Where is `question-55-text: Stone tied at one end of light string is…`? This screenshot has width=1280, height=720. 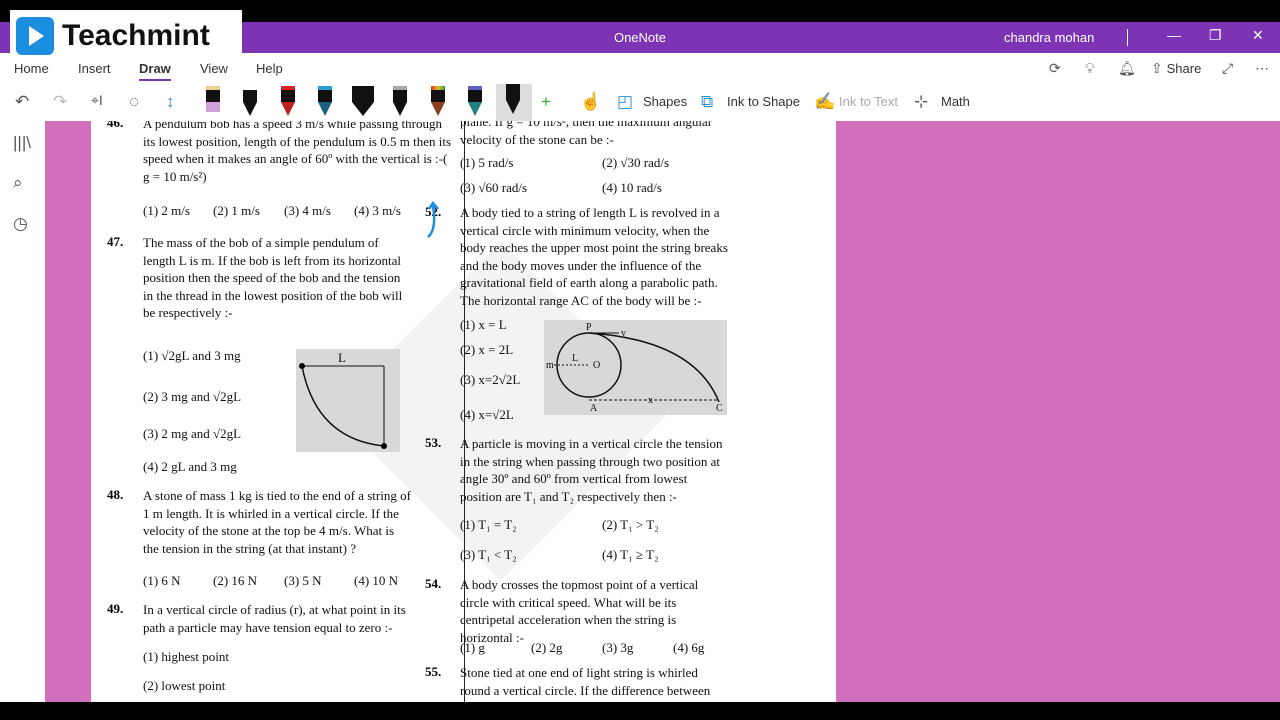
question-55-text: Stone tied at one end of light string is… is located at coordinates (585, 683).